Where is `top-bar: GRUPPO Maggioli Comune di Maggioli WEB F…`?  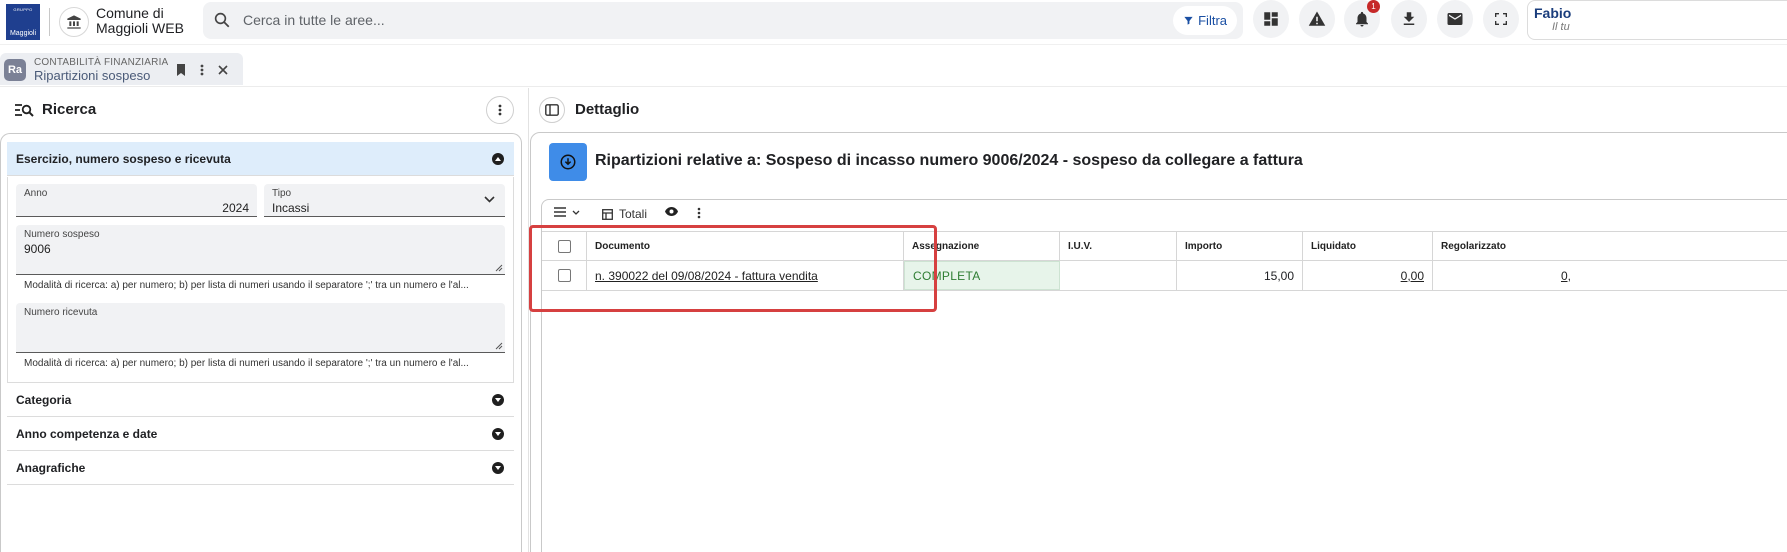
top-bar: GRUPPO Maggioli Comune di Maggioli WEB F… is located at coordinates (893, 22).